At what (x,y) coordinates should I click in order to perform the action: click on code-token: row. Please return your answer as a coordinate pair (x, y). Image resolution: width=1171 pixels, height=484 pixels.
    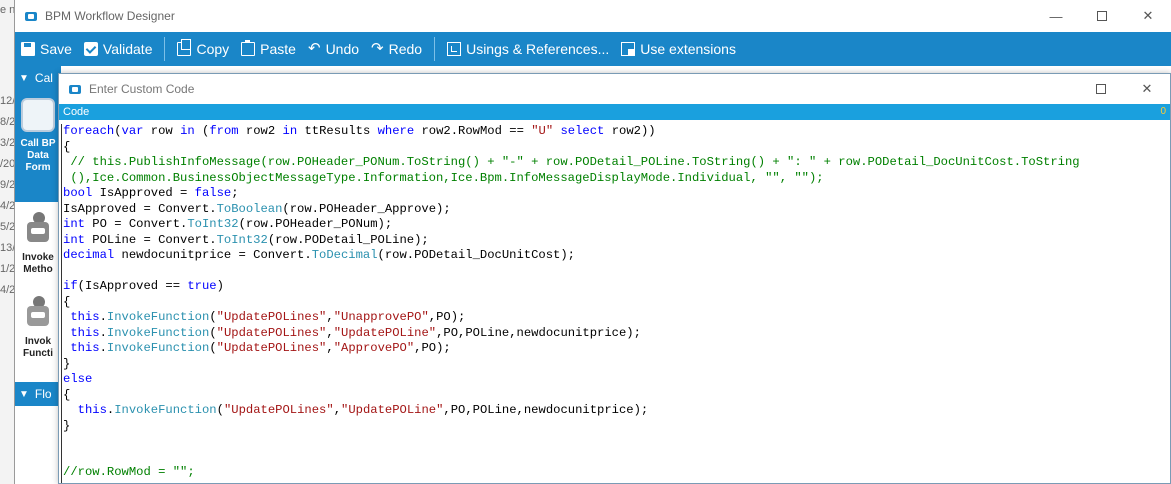
    Looking at the image, I should click on (162, 131).